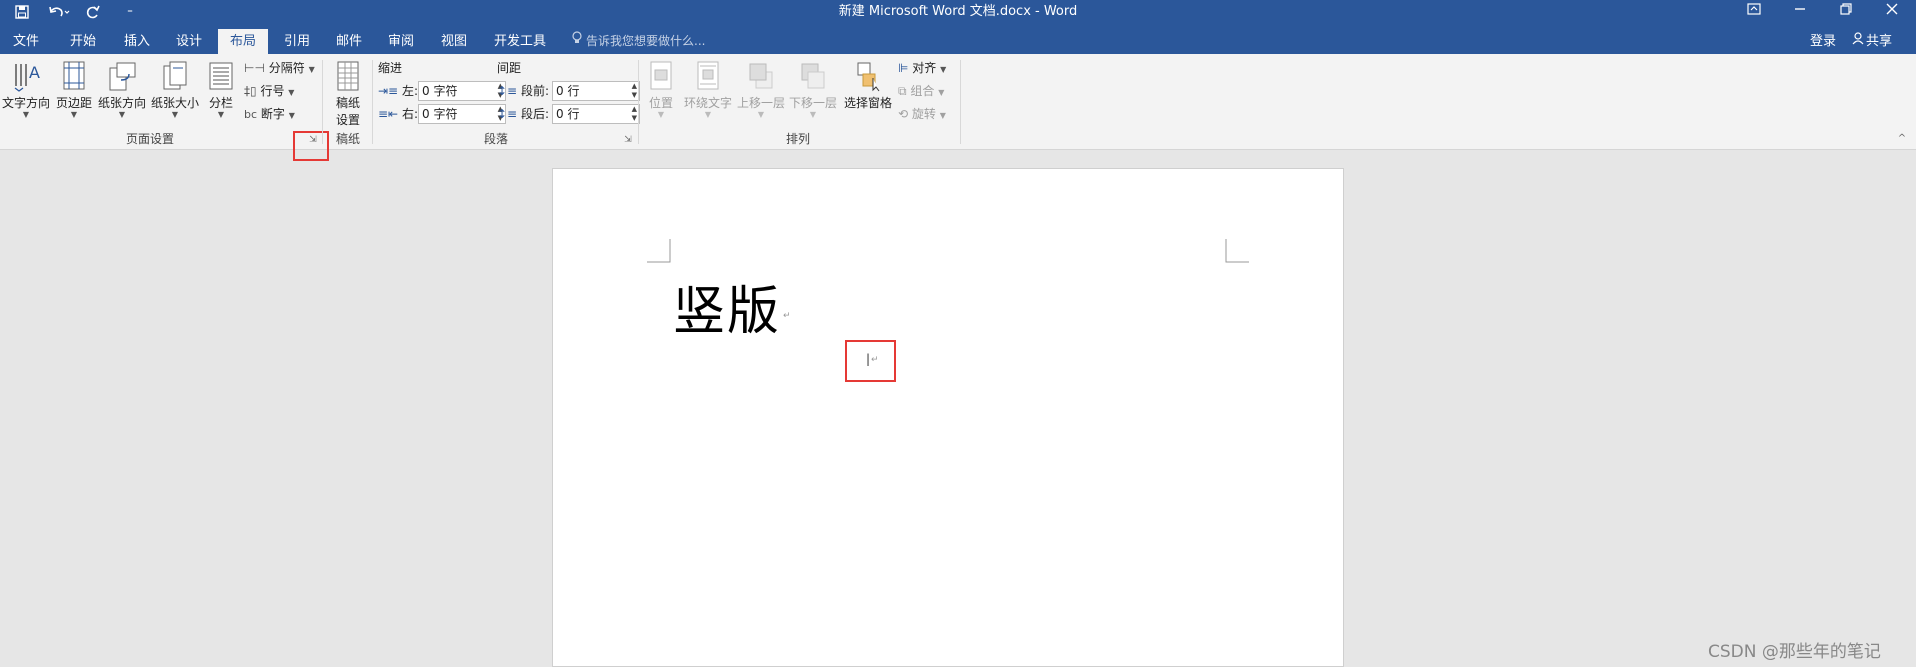  I want to click on tab-developer: 开发工具, so click(520, 41).